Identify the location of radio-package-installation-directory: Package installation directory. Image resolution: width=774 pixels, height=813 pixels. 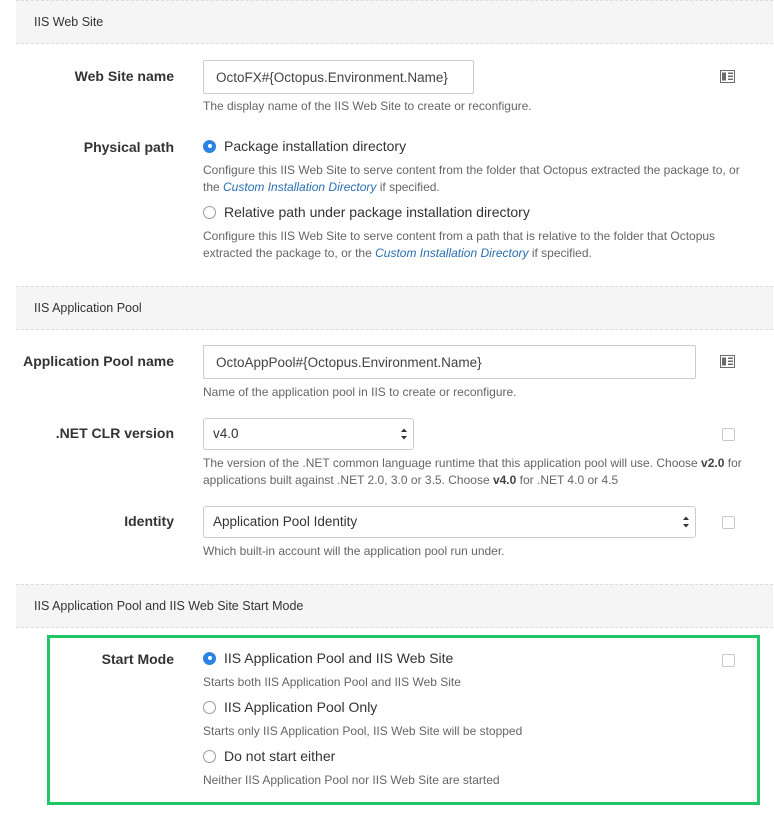
(304, 146).